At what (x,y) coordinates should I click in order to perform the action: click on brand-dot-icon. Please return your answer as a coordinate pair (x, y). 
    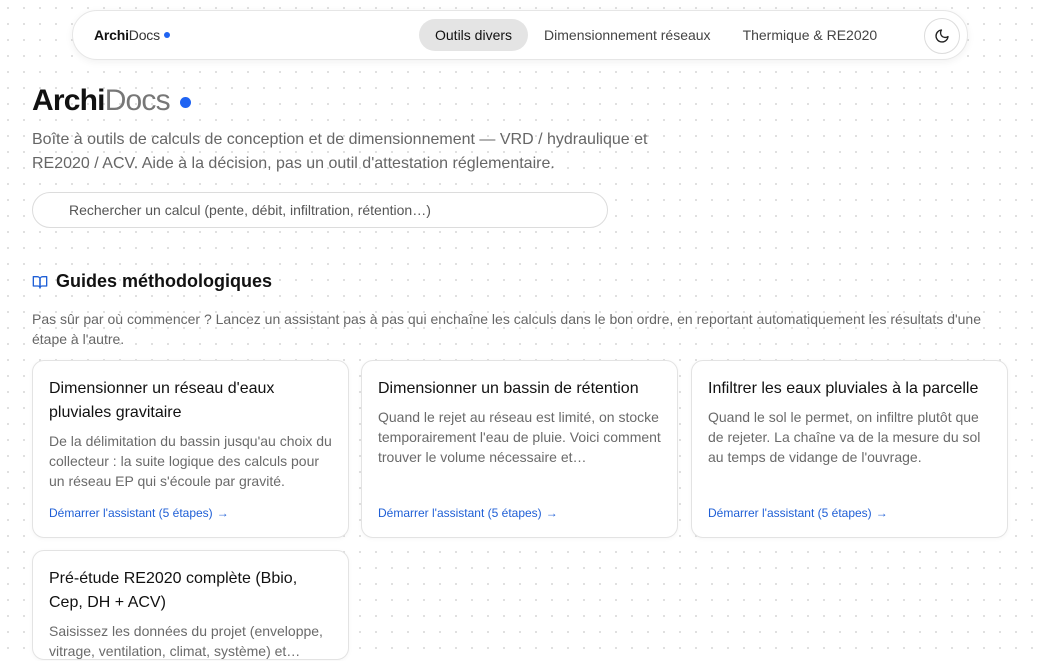
    Looking at the image, I should click on (166, 35).